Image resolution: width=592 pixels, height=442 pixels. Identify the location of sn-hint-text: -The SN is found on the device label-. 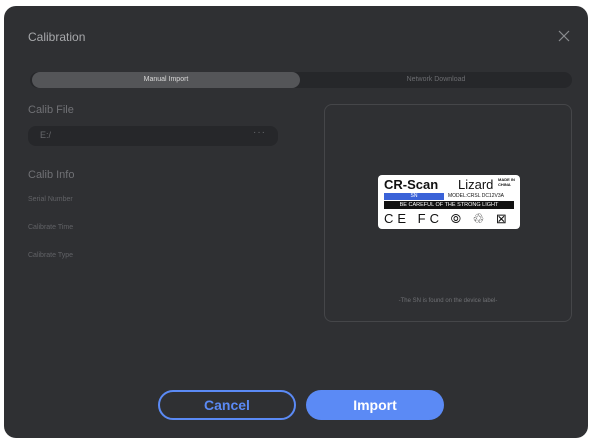
(448, 301).